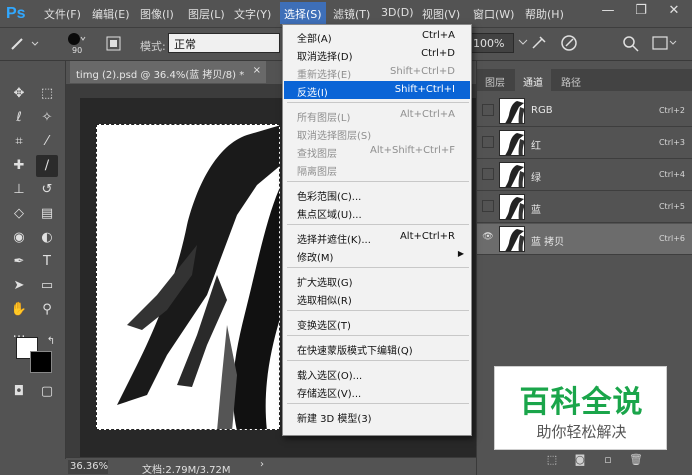  What do you see at coordinates (488, 238) in the screenshot?
I see `visibility-eye-icon: 👁` at bounding box center [488, 238].